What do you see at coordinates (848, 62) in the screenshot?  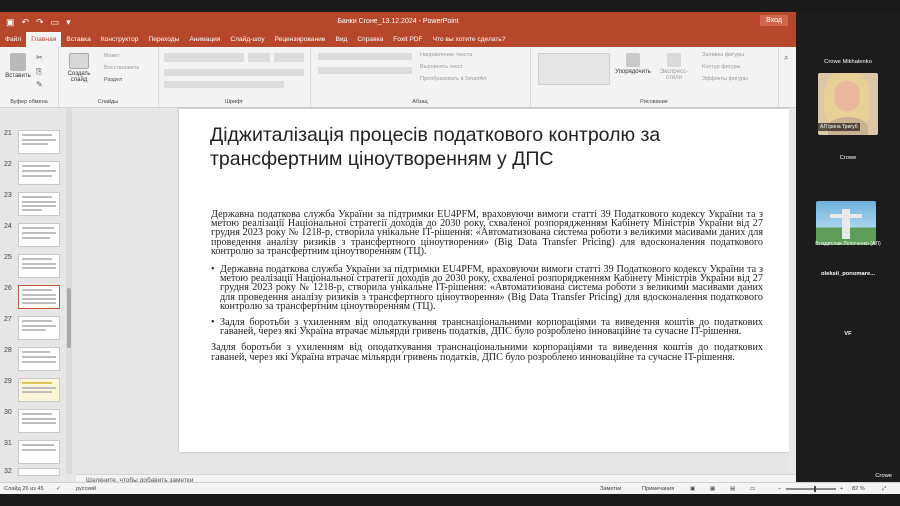 I see `participant-name: Crowe Mikhalenko` at bounding box center [848, 62].